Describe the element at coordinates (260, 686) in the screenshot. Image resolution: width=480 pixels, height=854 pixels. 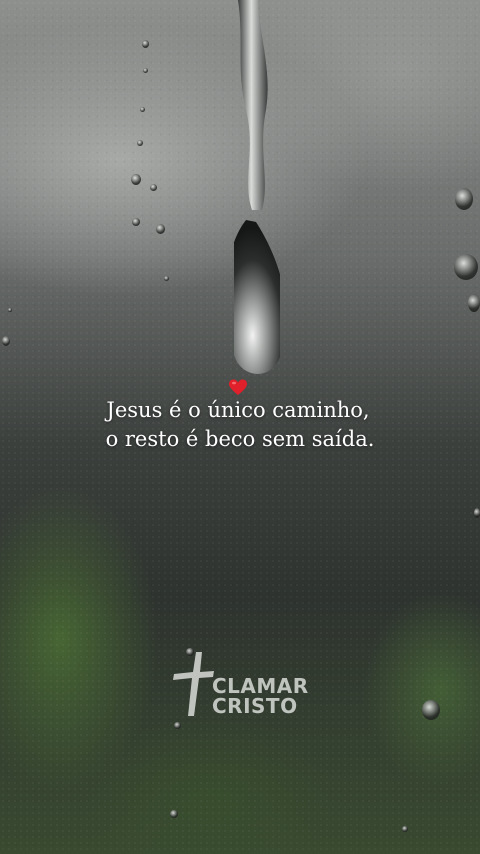
I see `logo-word-clamar: CLAMAR` at that location.